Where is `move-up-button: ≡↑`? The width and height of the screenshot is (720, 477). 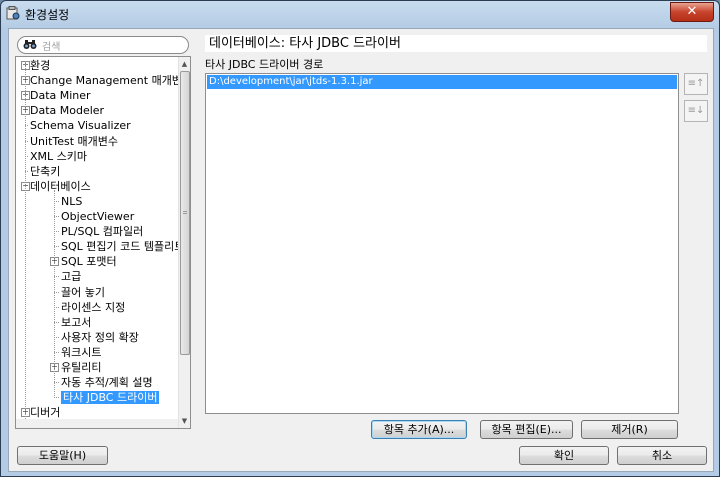
move-up-button: ≡↑ is located at coordinates (696, 84).